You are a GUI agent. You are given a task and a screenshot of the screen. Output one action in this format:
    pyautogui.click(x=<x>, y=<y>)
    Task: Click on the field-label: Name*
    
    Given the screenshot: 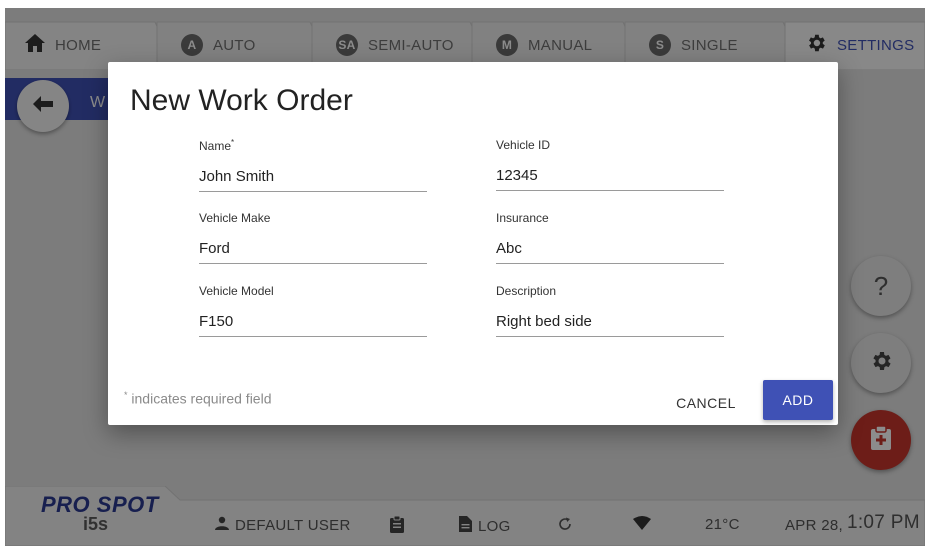 What is the action you would take?
    pyautogui.click(x=217, y=145)
    